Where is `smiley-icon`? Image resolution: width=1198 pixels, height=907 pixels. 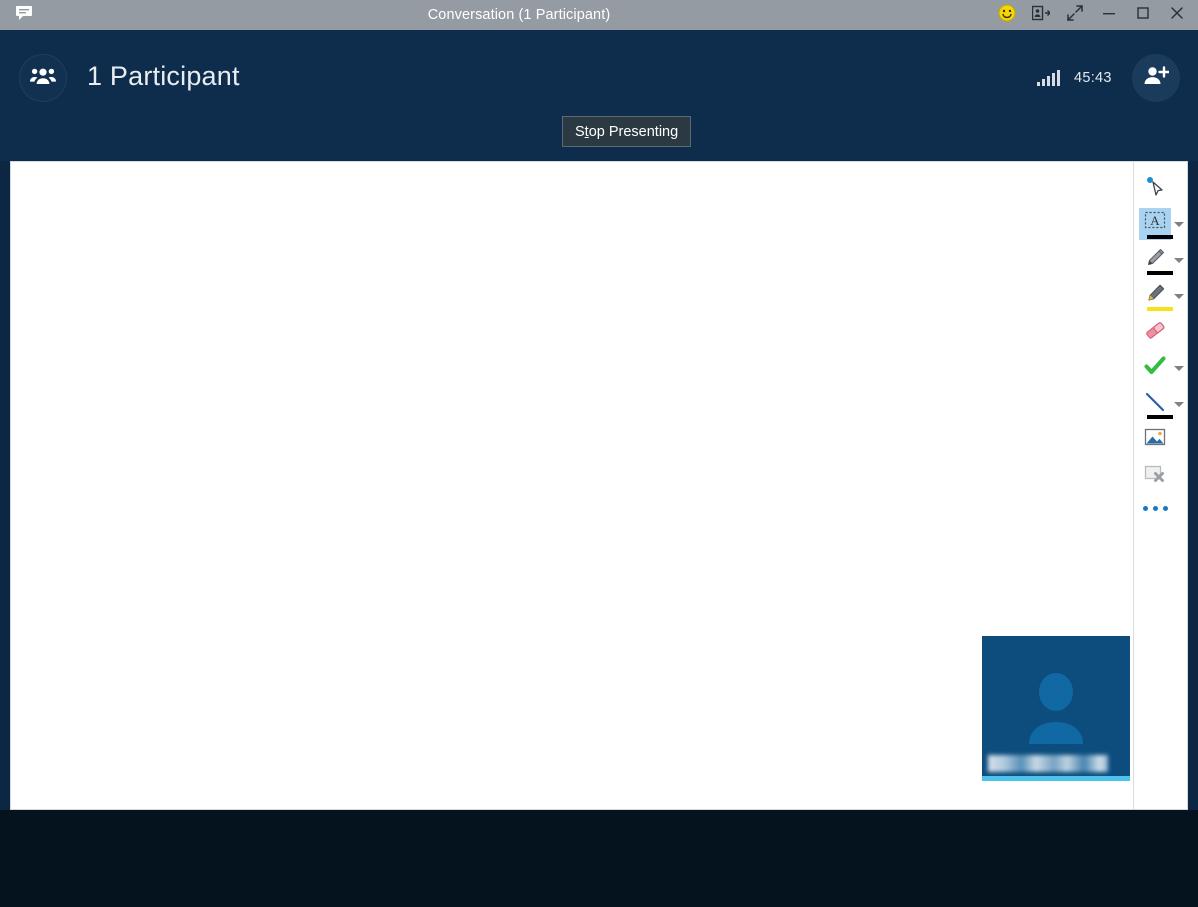 smiley-icon is located at coordinates (1007, 15).